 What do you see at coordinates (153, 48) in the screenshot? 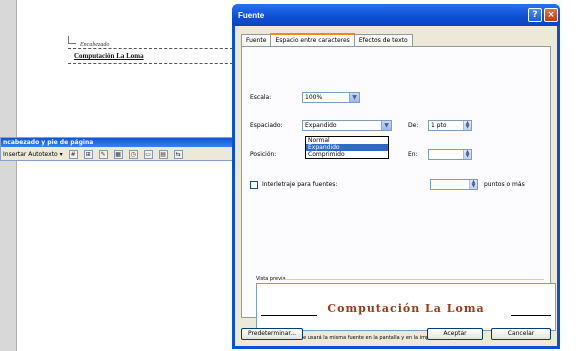
I see `header-boundary-top` at bounding box center [153, 48].